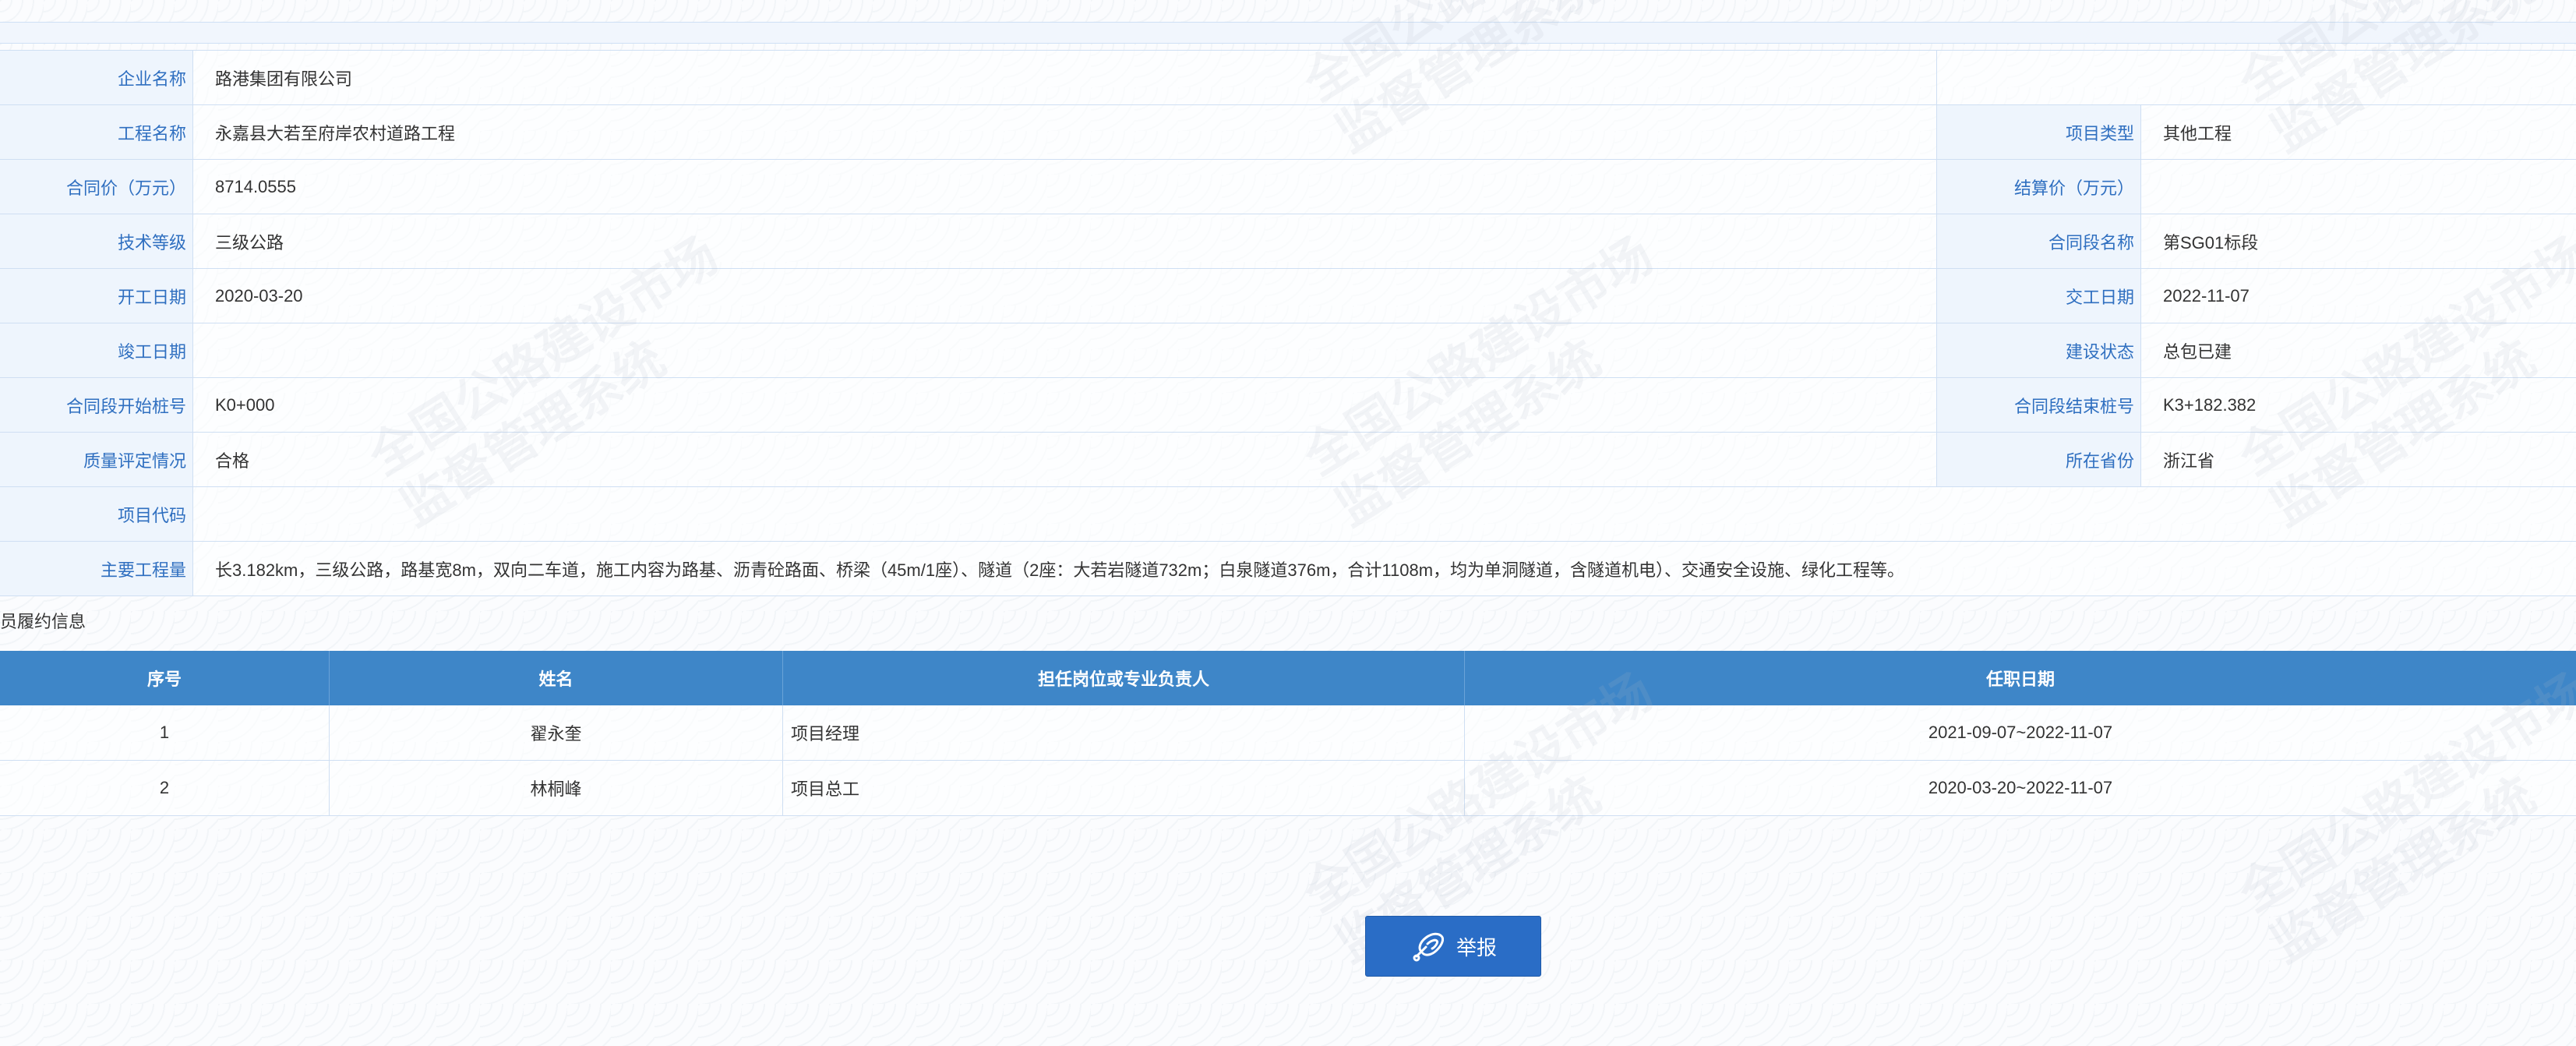 Image resolution: width=2576 pixels, height=1046 pixels. Describe the element at coordinates (1065, 296) in the screenshot. I see `value-start-date: 2020-03-20` at that location.